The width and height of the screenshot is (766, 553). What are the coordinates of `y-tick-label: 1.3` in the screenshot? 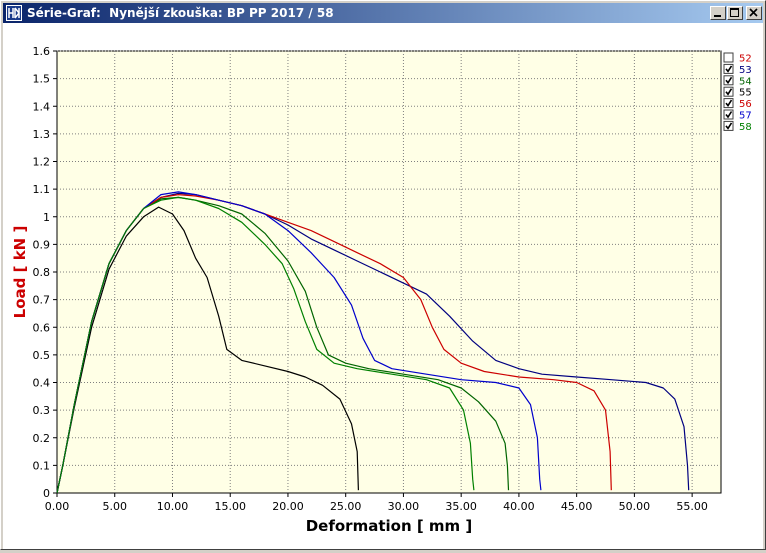 It's located at (42, 134).